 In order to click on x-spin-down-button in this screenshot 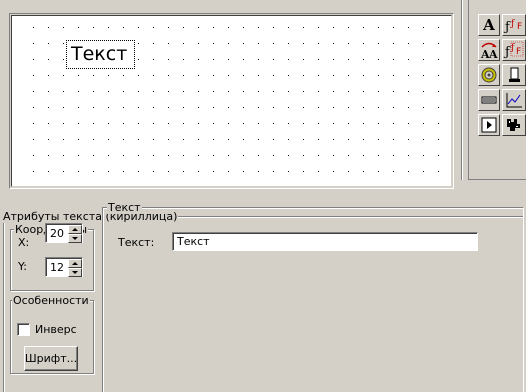, I will do `click(75, 238)`.